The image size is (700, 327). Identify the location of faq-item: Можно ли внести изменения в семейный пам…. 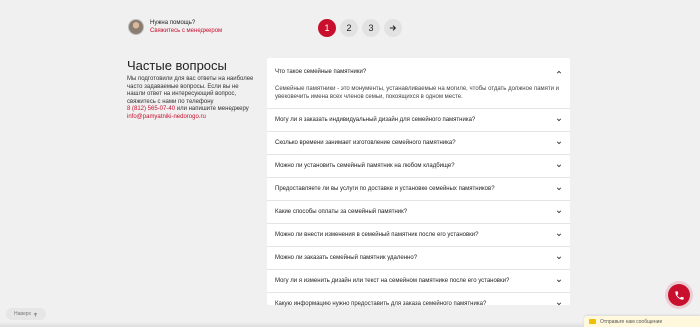
(418, 235).